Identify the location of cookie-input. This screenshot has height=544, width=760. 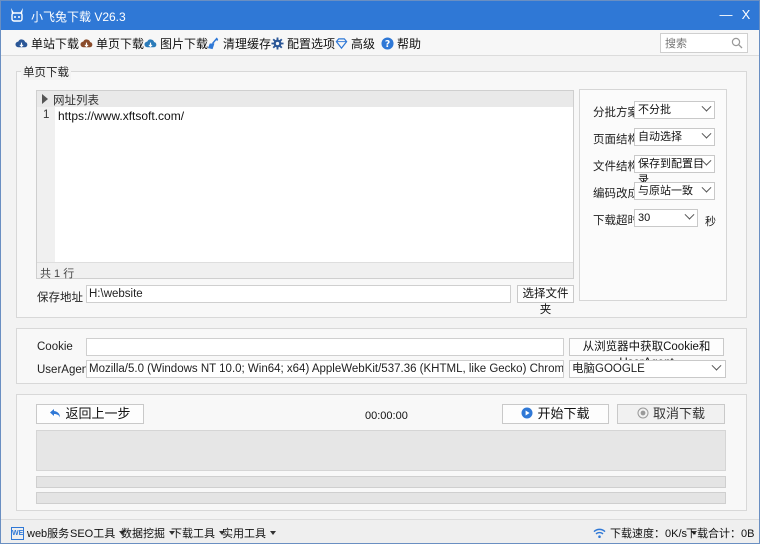
(325, 347).